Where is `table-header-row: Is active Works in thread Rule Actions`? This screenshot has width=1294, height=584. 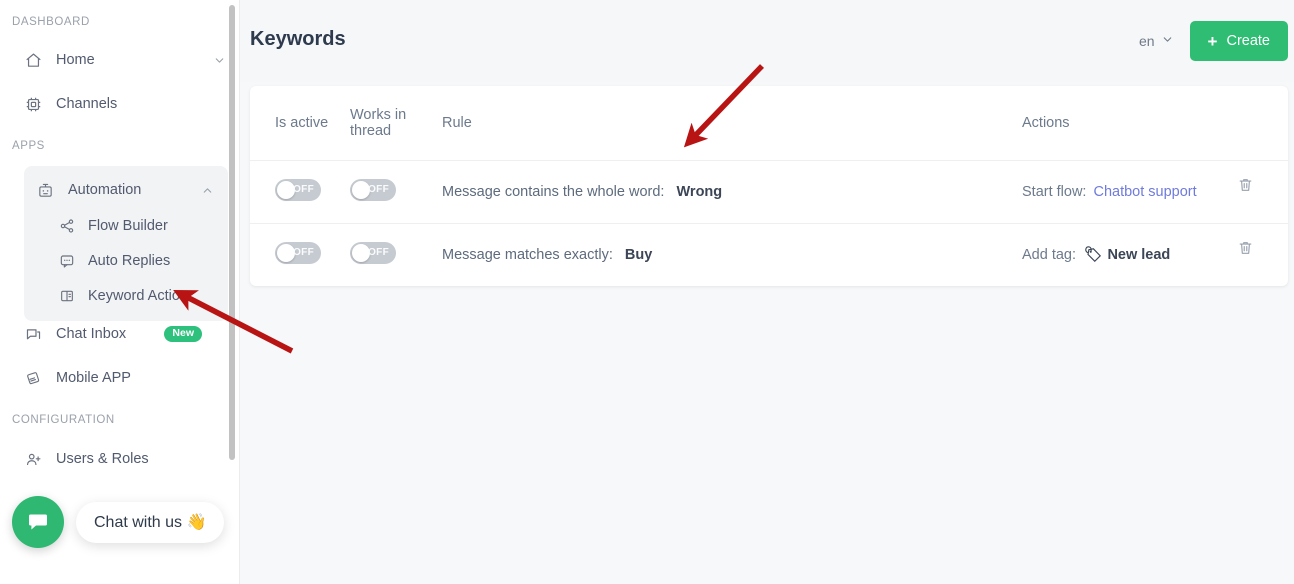 table-header-row: Is active Works in thread Rule Actions is located at coordinates (769, 123).